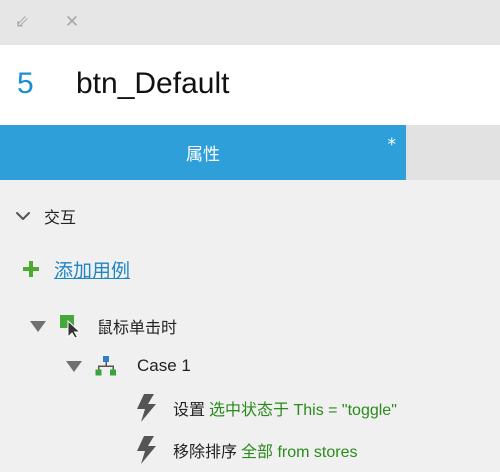 Image resolution: width=500 pixels, height=472 pixels. I want to click on action-row: 移除排序 全部 from stores, so click(245, 450).